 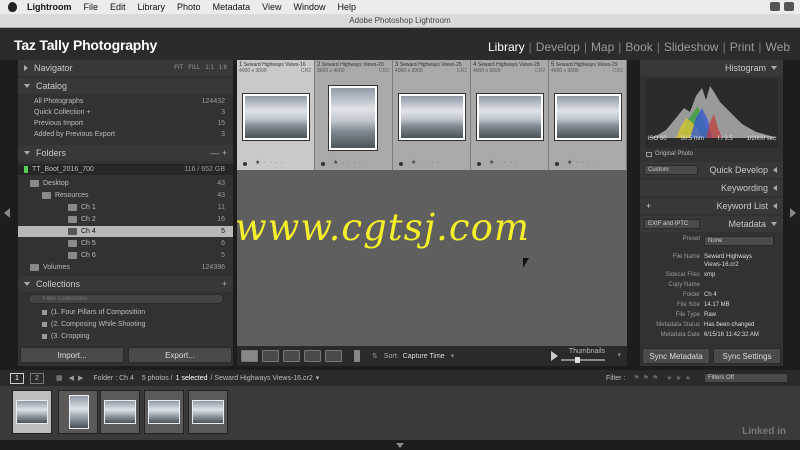 What do you see at coordinates (7, 213) in the screenshot?
I see `left-panel-toggle-icon` at bounding box center [7, 213].